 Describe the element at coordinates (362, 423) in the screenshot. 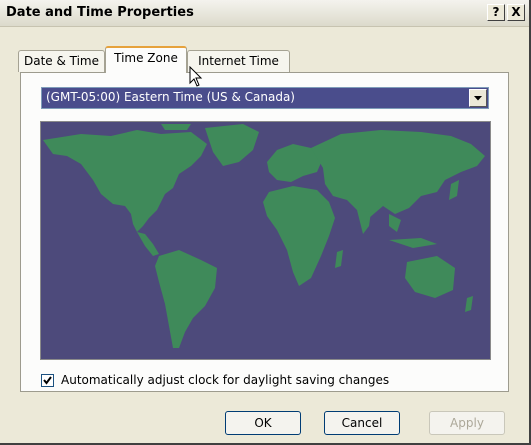

I see `cancel-button: Cancel` at that location.